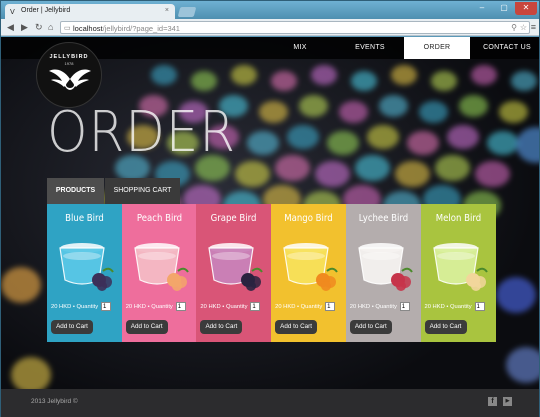 The image size is (540, 417). I want to click on tab-title: Order | Jellybird, so click(46, 10).